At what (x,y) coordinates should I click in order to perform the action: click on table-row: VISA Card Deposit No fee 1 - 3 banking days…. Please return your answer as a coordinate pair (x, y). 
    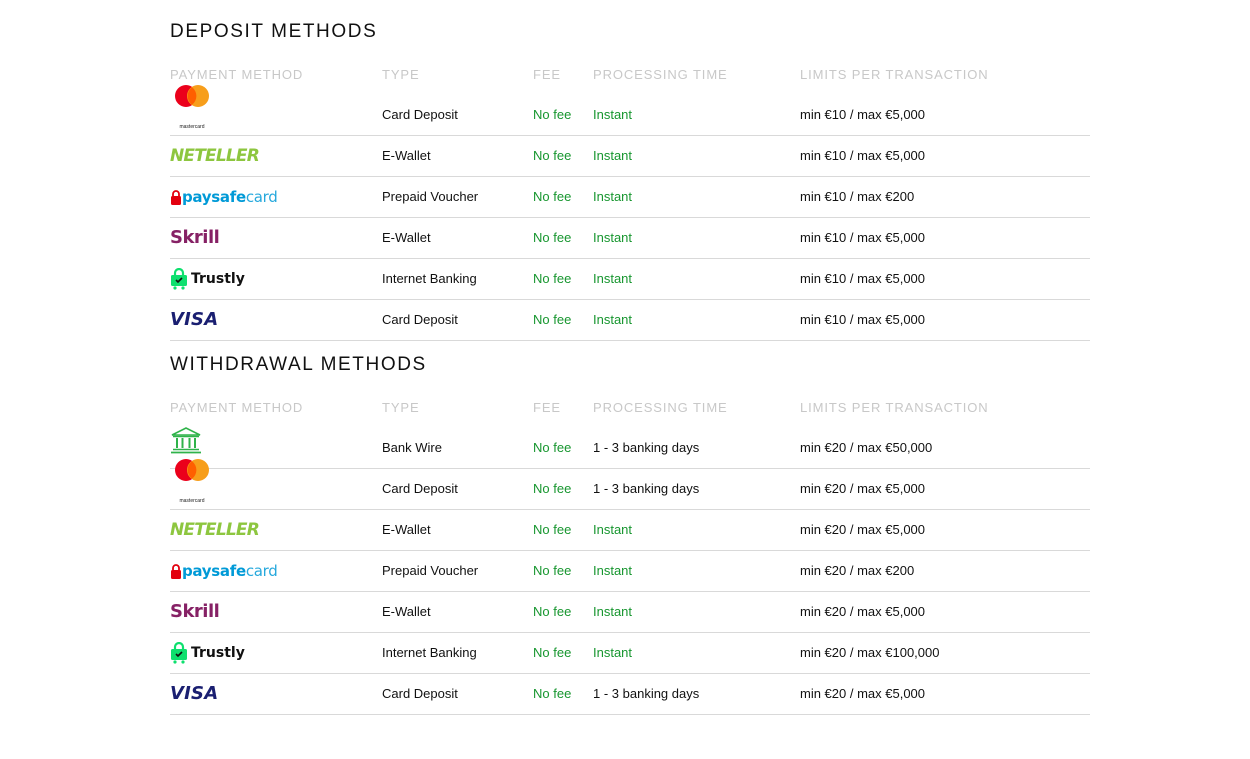
    Looking at the image, I should click on (630, 694).